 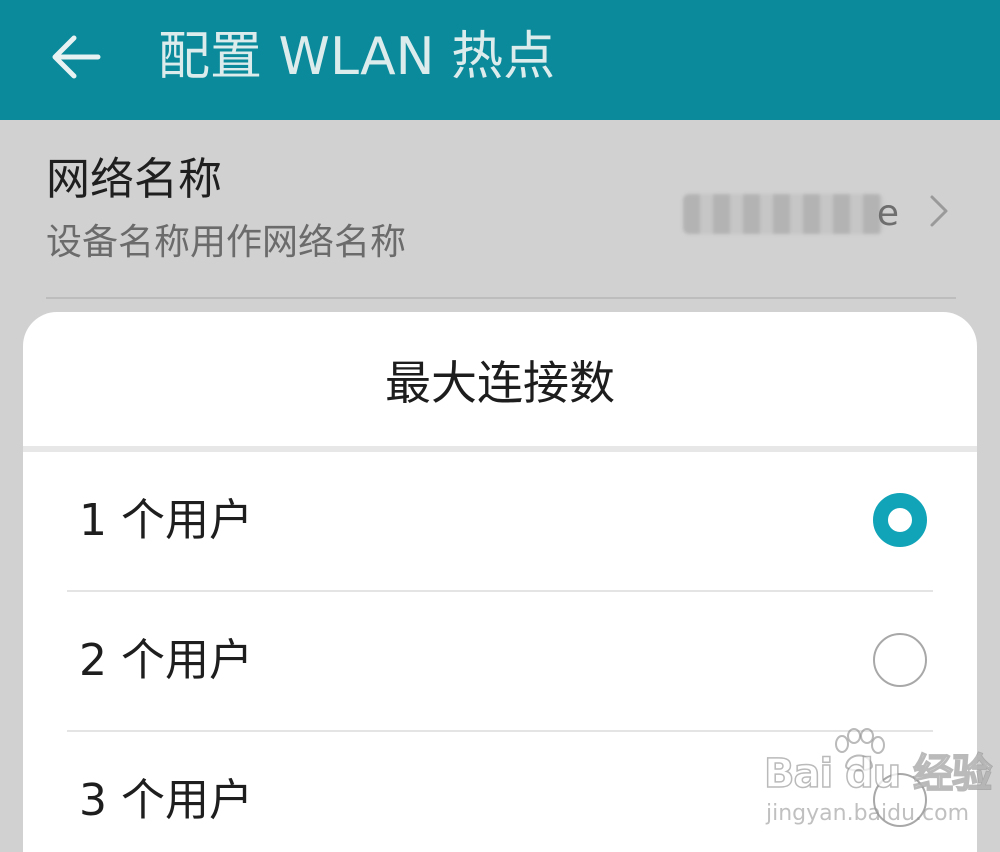 I want to click on chevron-right-icon, so click(x=939, y=211).